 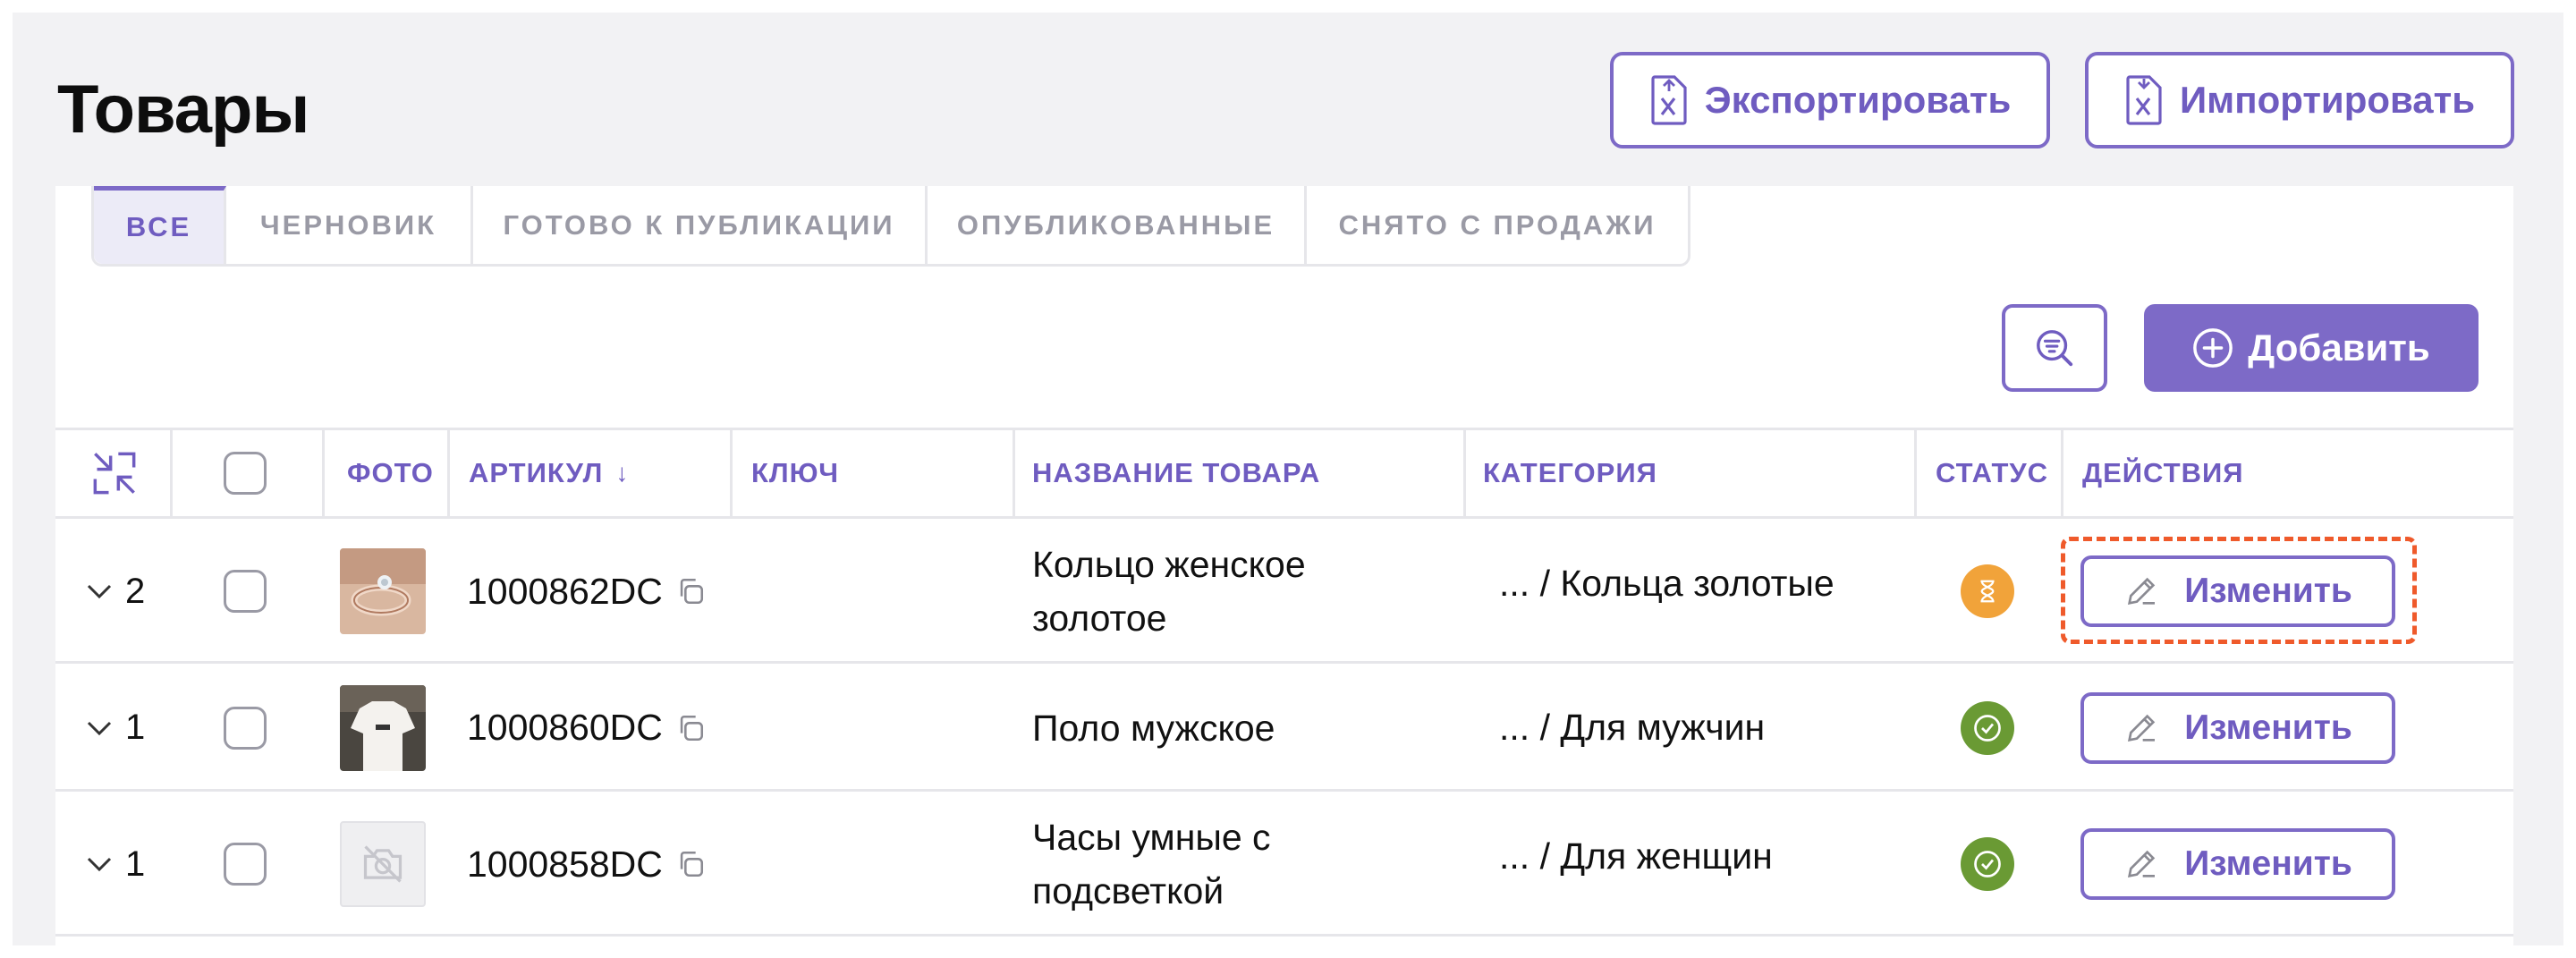 What do you see at coordinates (1858, 100) in the screenshot?
I see `export-label: Экспортировать` at bounding box center [1858, 100].